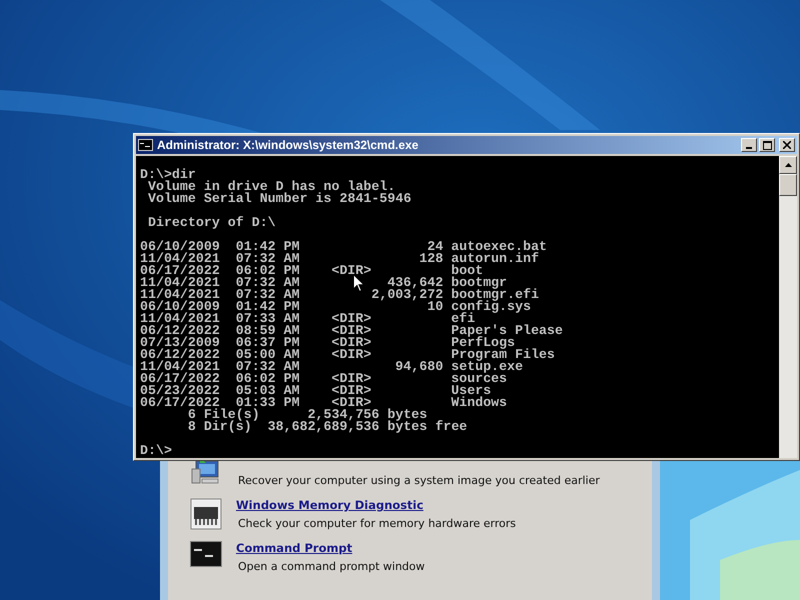 The height and width of the screenshot is (600, 800). What do you see at coordinates (467, 271) in the screenshot?
I see `file-name: boot` at bounding box center [467, 271].